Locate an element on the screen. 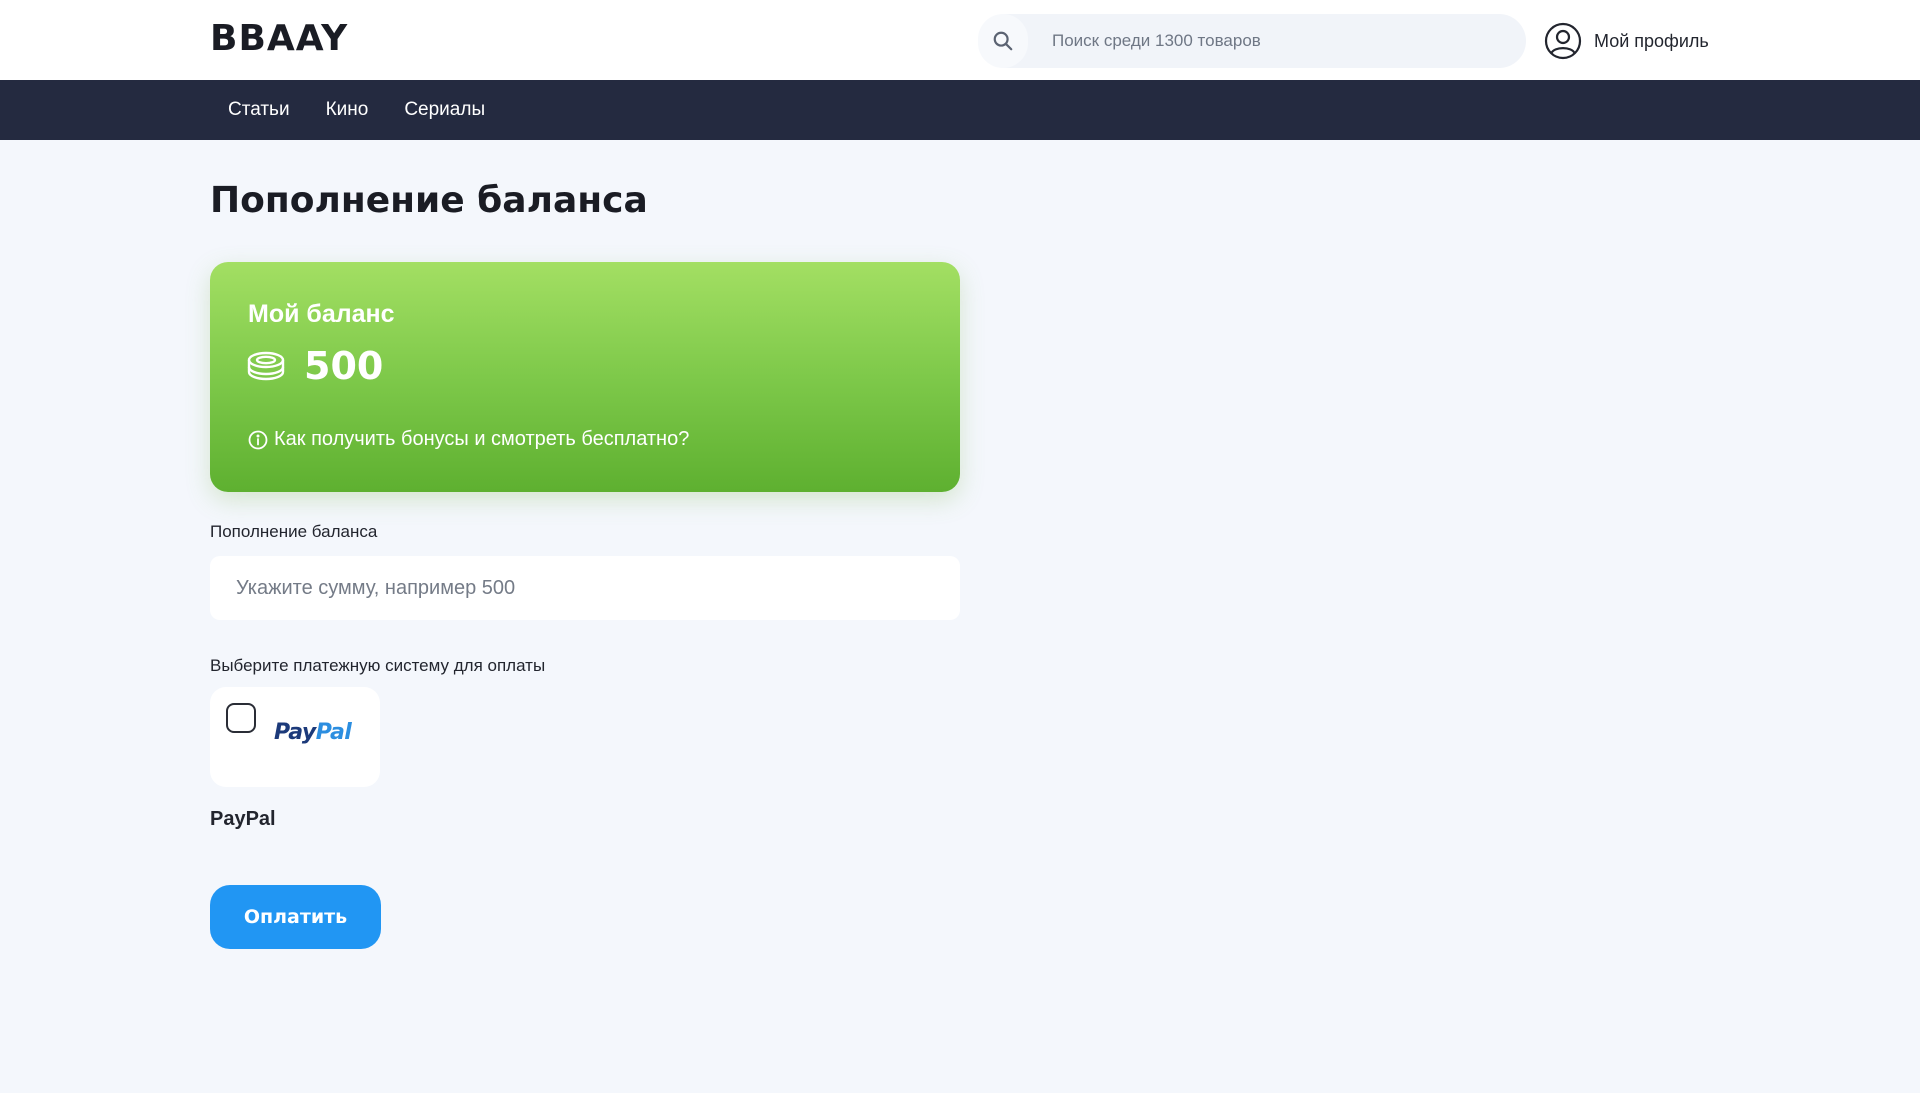 This screenshot has width=1920, height=1093. site-header: BBAAY Мой профиль is located at coordinates (960, 40).